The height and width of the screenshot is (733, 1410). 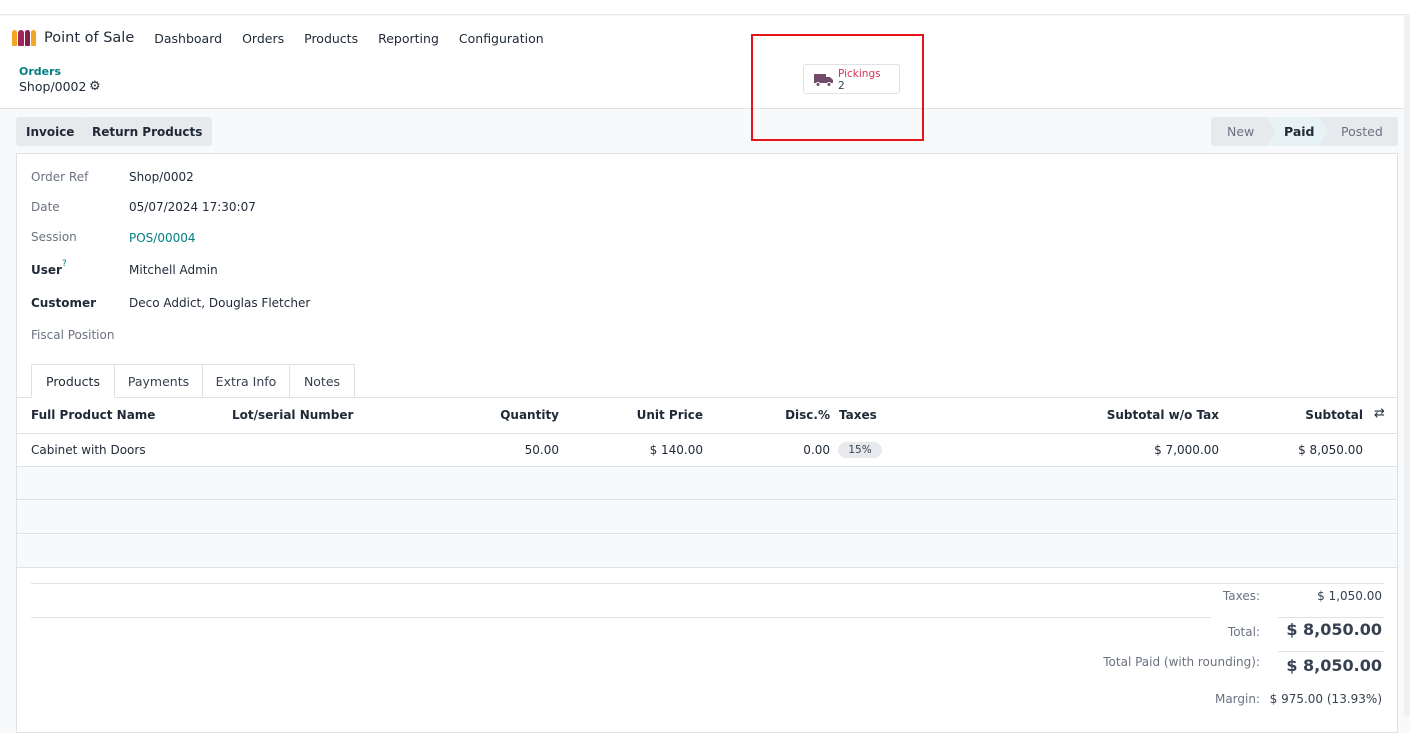 What do you see at coordinates (1362, 131) in the screenshot?
I see `status-posted: Posted` at bounding box center [1362, 131].